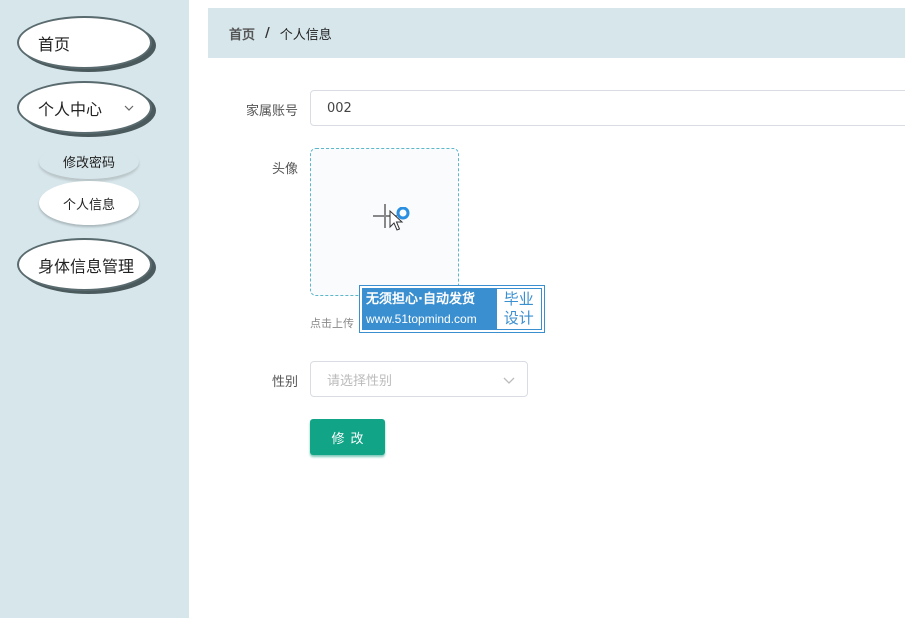 The height and width of the screenshot is (618, 905). I want to click on nav-personal-center: 个人中心, so click(84, 107).